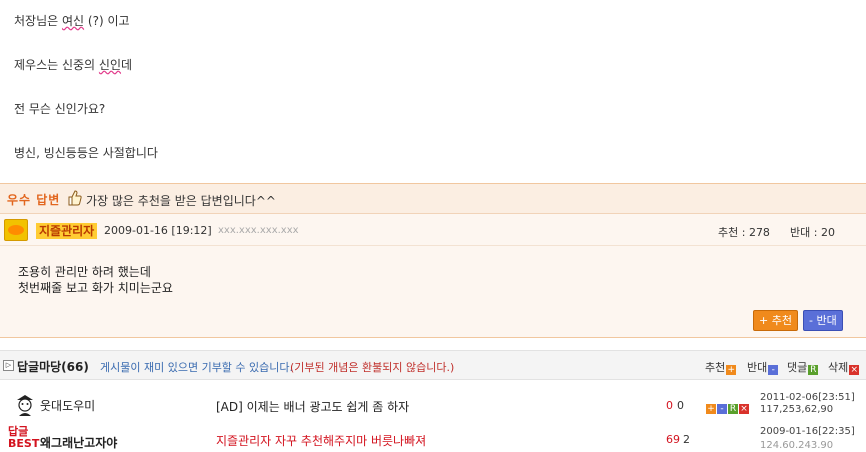 The width and height of the screenshot is (866, 452). Describe the element at coordinates (78, 442) in the screenshot. I see `comment-nickname: 왜그래난고자야` at that location.